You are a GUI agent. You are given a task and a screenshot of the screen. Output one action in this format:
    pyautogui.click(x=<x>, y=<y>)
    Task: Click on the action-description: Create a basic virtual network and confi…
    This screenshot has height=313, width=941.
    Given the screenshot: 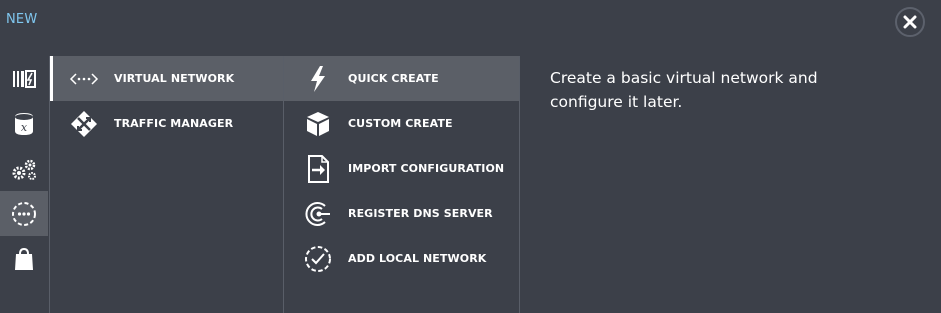 What is the action you would take?
    pyautogui.click(x=684, y=90)
    